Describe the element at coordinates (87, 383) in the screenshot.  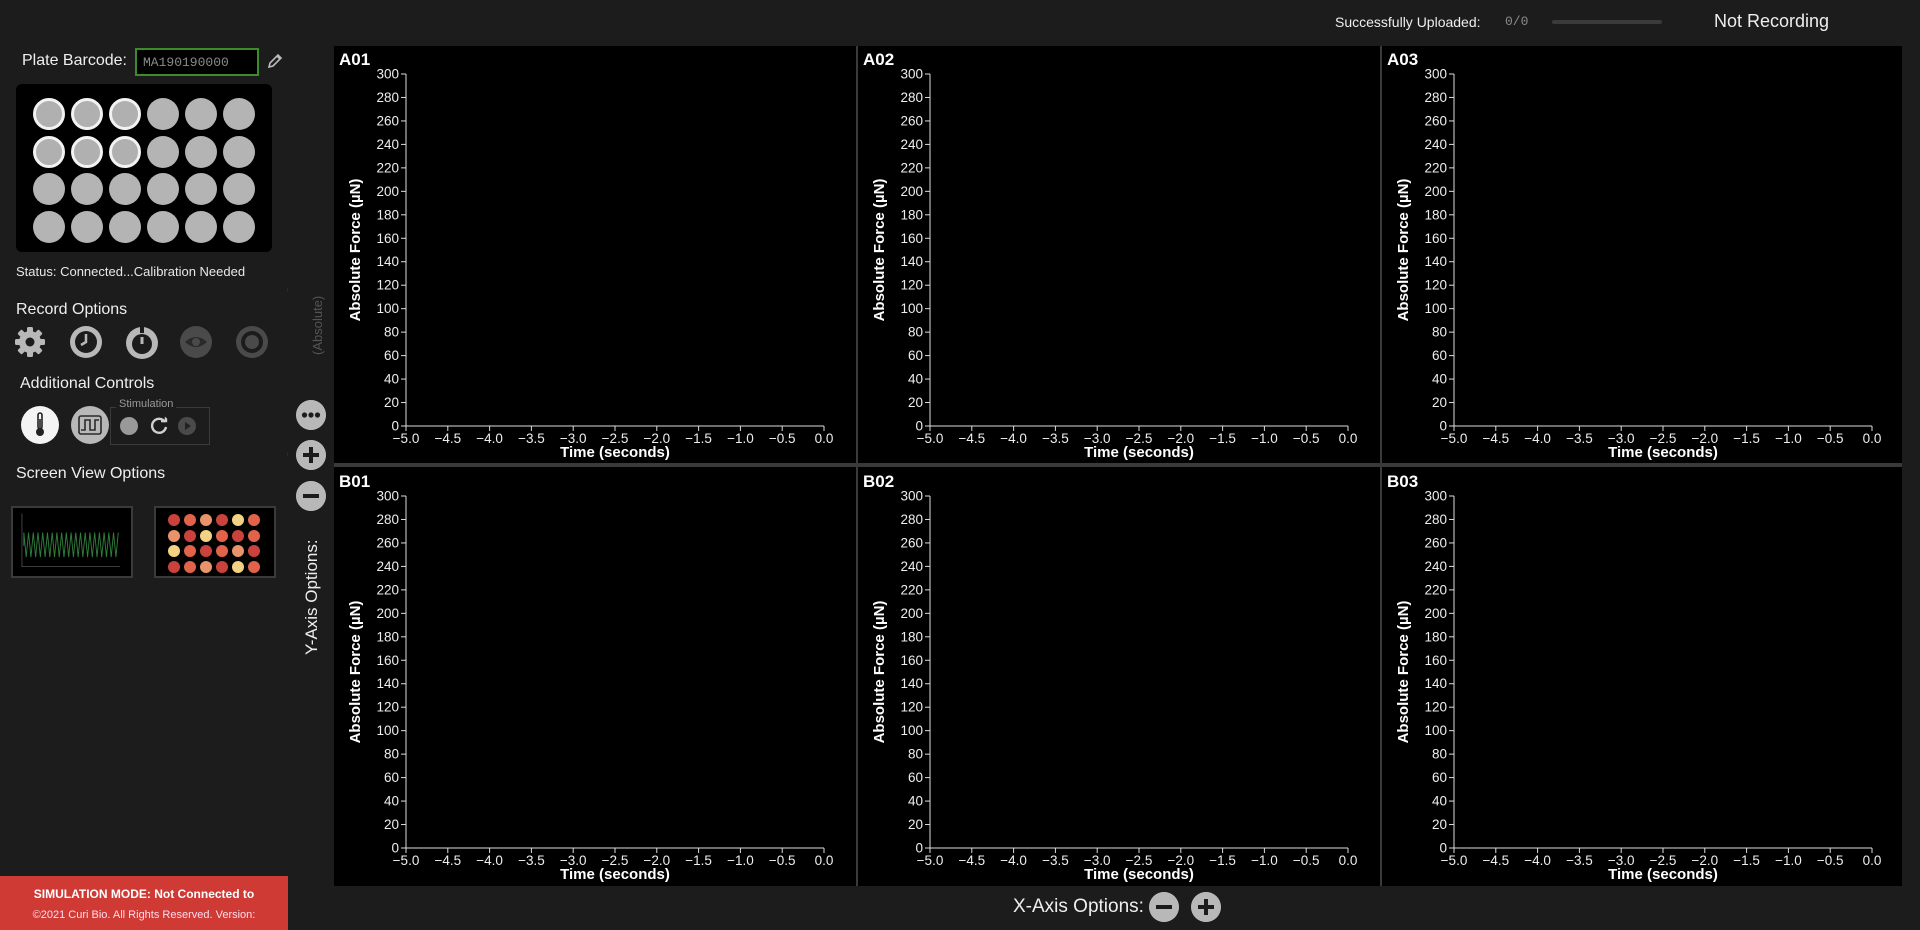
I see `additional-controls-title: Additional Controls` at that location.